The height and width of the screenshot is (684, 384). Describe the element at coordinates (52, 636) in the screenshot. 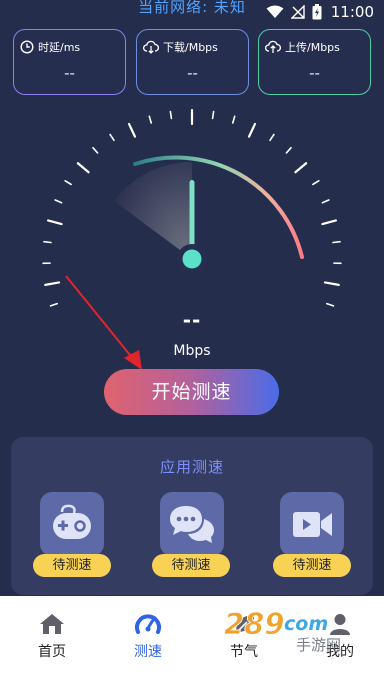

I see `nav-item-home: 首页` at that location.